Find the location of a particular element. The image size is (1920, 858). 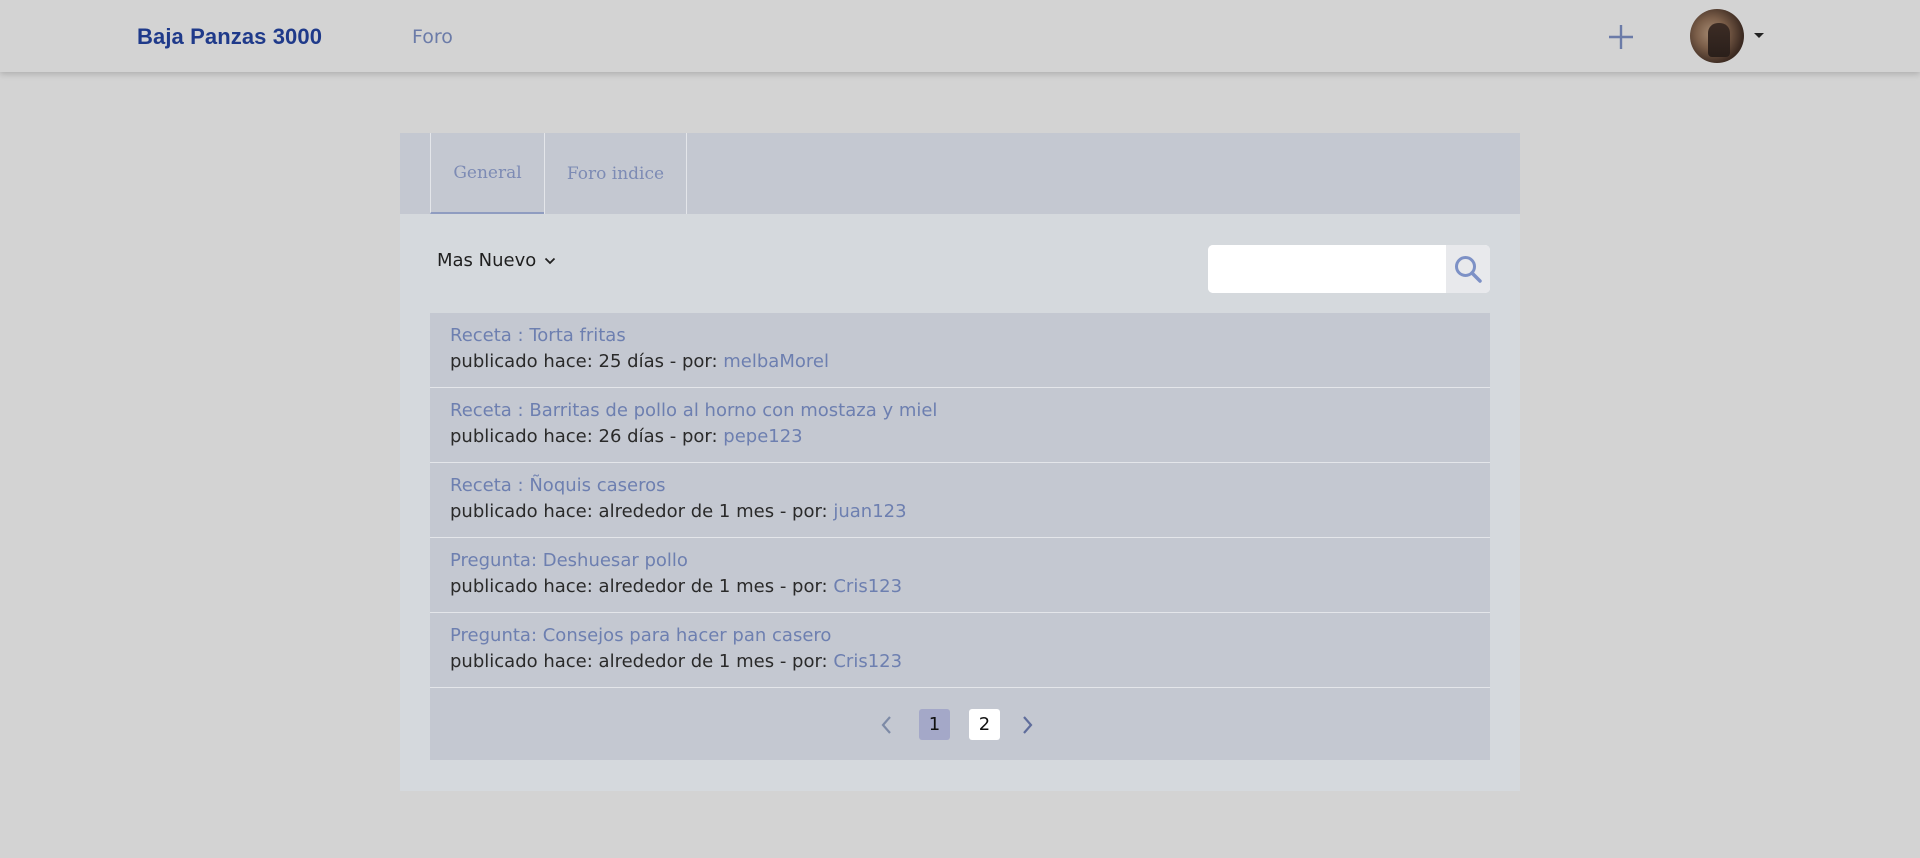

avatar-figure is located at coordinates (1719, 40).